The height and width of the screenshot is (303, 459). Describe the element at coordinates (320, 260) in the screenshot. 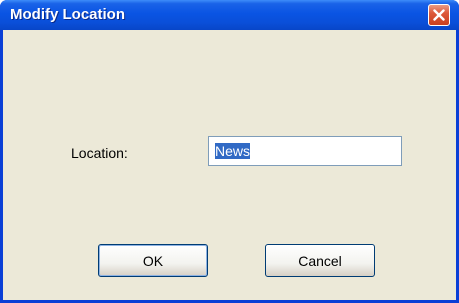

I see `cancel-button: Cancel` at that location.